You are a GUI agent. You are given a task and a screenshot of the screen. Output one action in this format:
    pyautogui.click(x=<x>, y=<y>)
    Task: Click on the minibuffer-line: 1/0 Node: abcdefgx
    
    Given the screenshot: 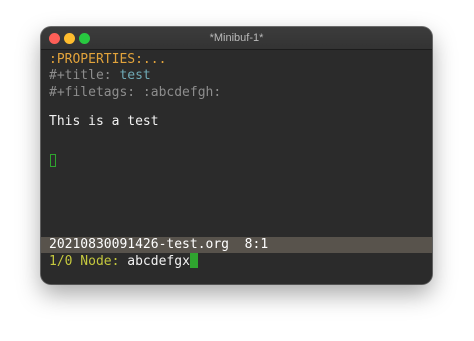 What is the action you would take?
    pyautogui.click(x=123, y=261)
    